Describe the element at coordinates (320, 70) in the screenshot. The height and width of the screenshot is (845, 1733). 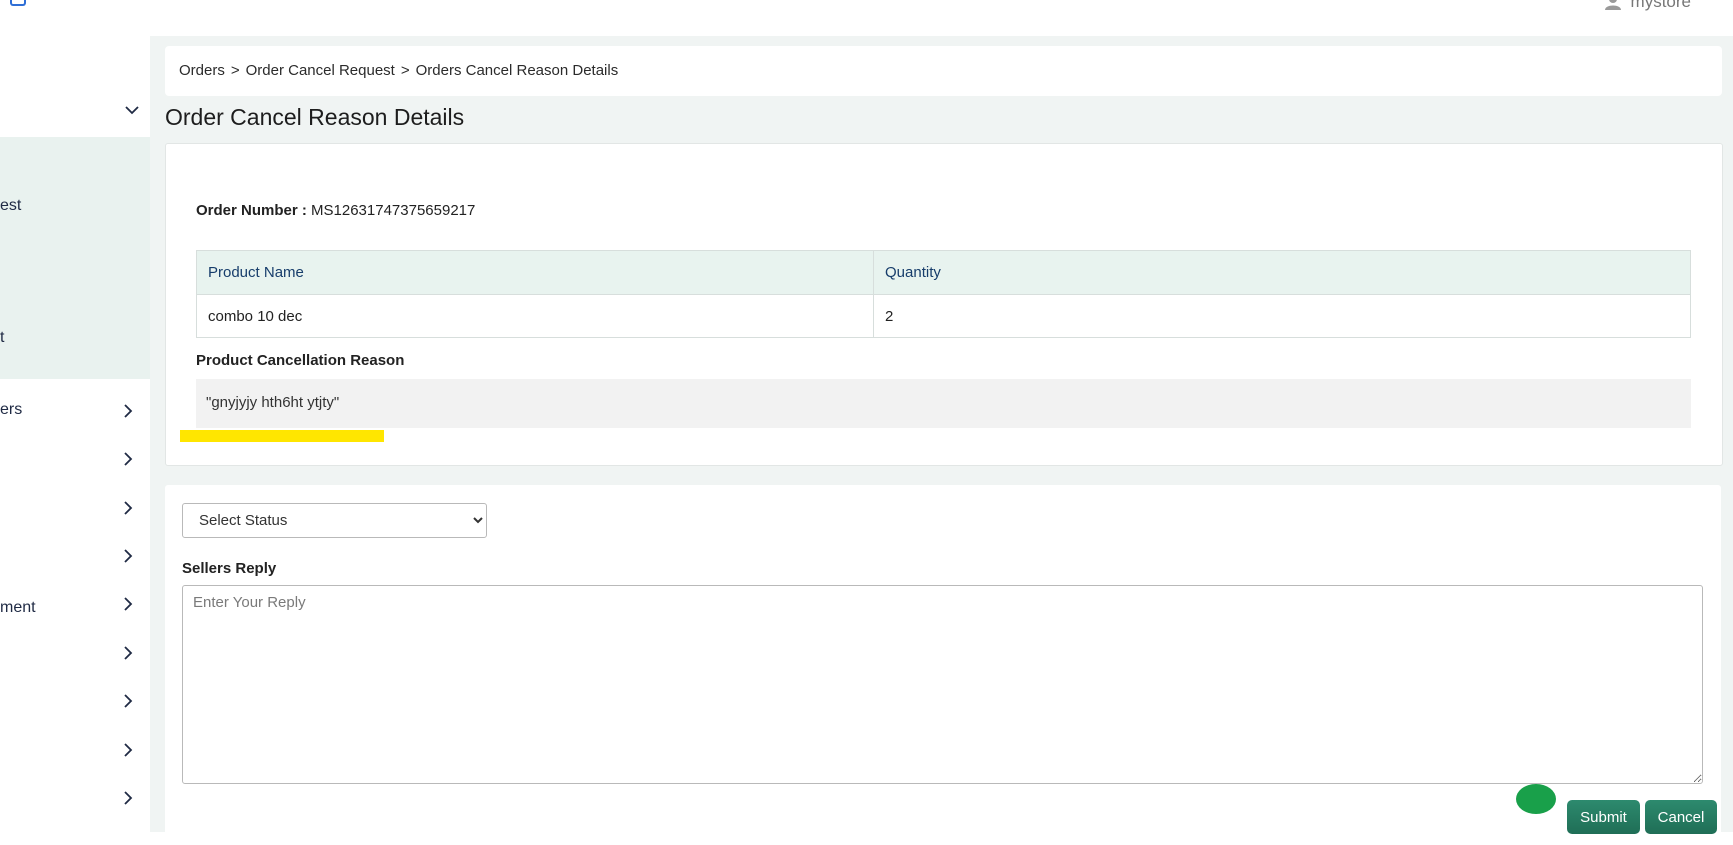
I see `breadcrumb-cancel-request: Order Cancel Request` at that location.